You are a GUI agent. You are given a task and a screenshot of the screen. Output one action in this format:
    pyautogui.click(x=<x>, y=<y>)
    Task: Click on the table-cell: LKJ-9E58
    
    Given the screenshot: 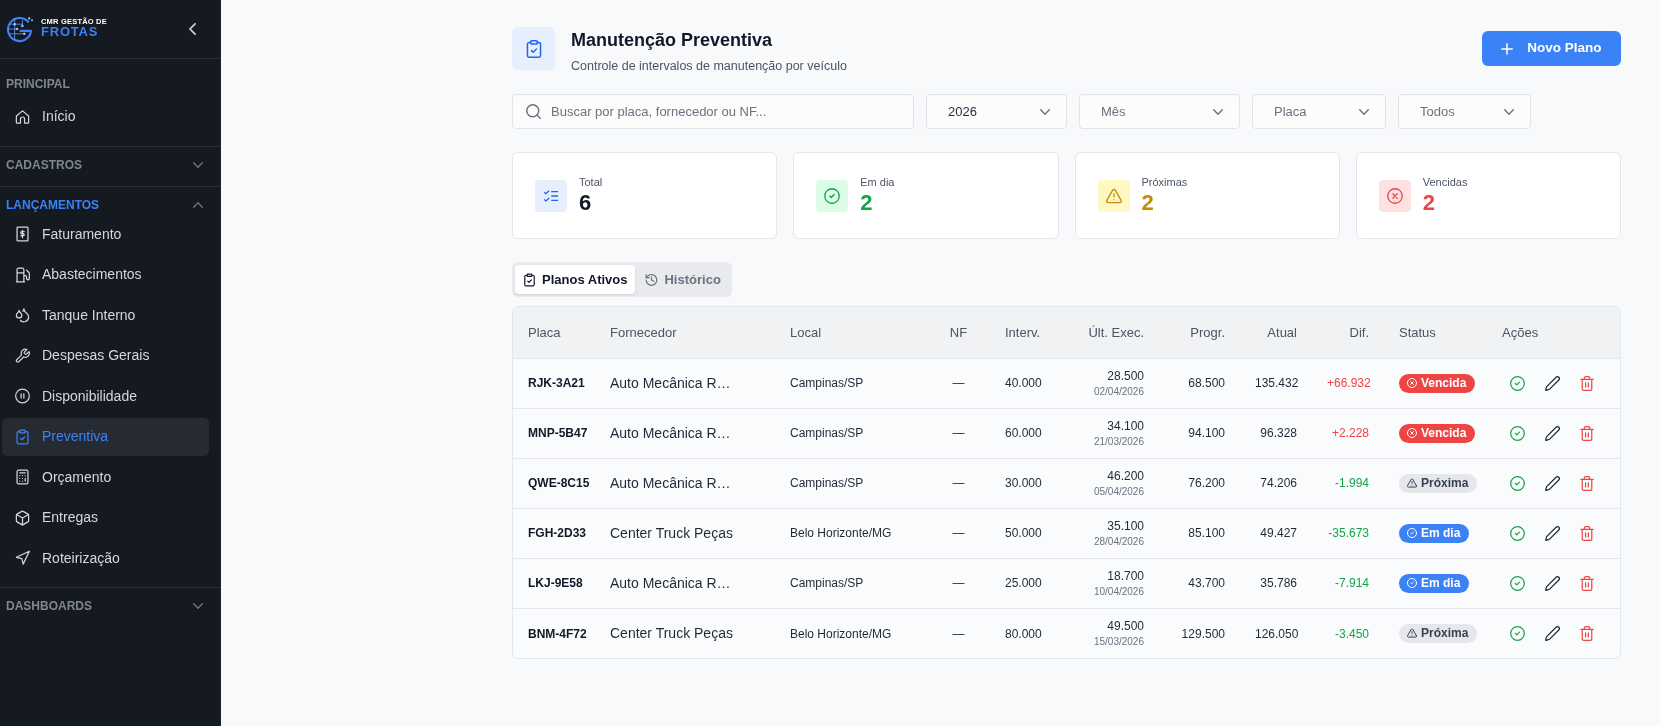 What is the action you would take?
    pyautogui.click(x=554, y=583)
    